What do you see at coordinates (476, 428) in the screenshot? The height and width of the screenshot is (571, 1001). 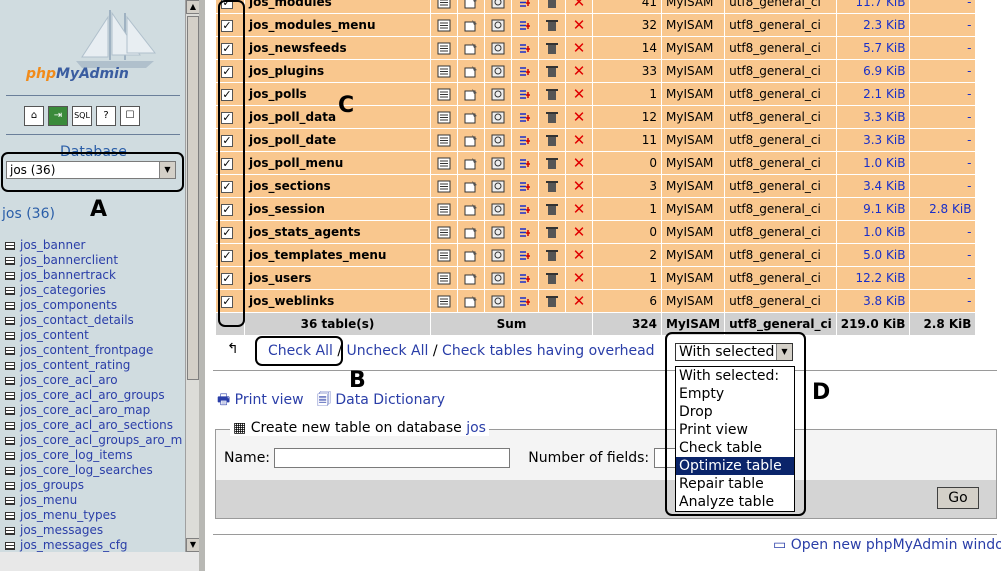 I see `database-link: jos` at bounding box center [476, 428].